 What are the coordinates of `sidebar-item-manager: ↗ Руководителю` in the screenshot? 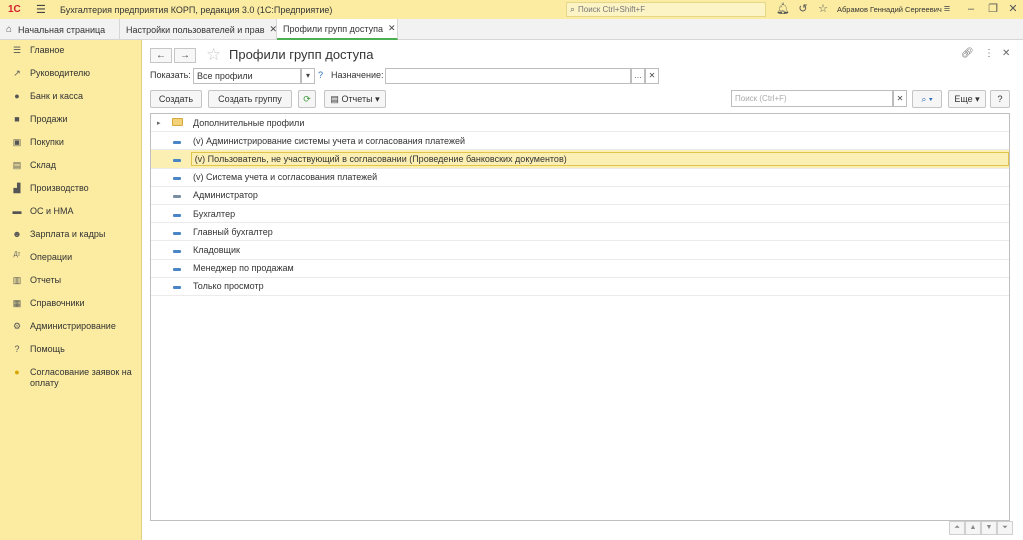 It's located at (70, 74).